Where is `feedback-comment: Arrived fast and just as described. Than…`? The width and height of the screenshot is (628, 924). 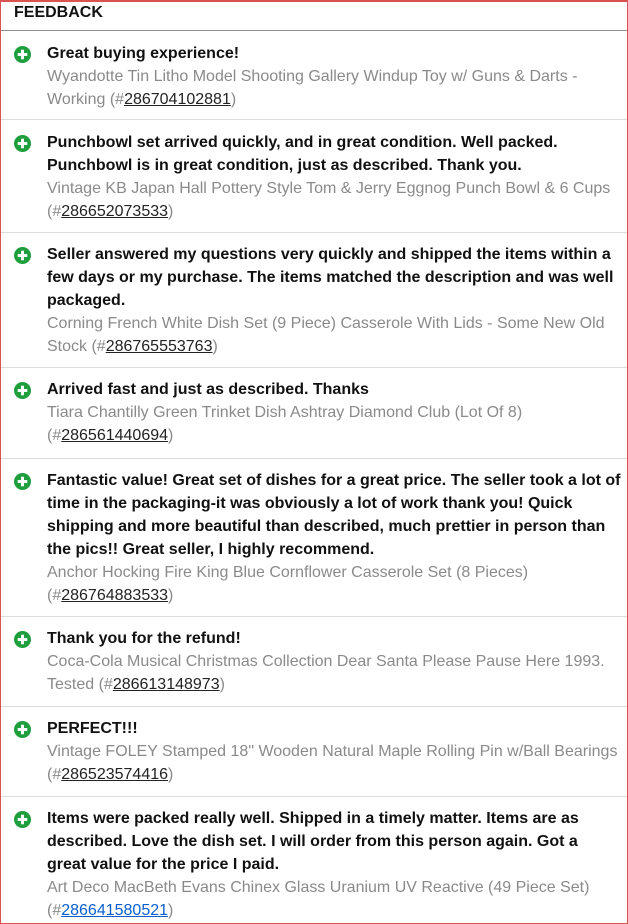 feedback-comment: Arrived fast and just as described. Than… is located at coordinates (208, 389).